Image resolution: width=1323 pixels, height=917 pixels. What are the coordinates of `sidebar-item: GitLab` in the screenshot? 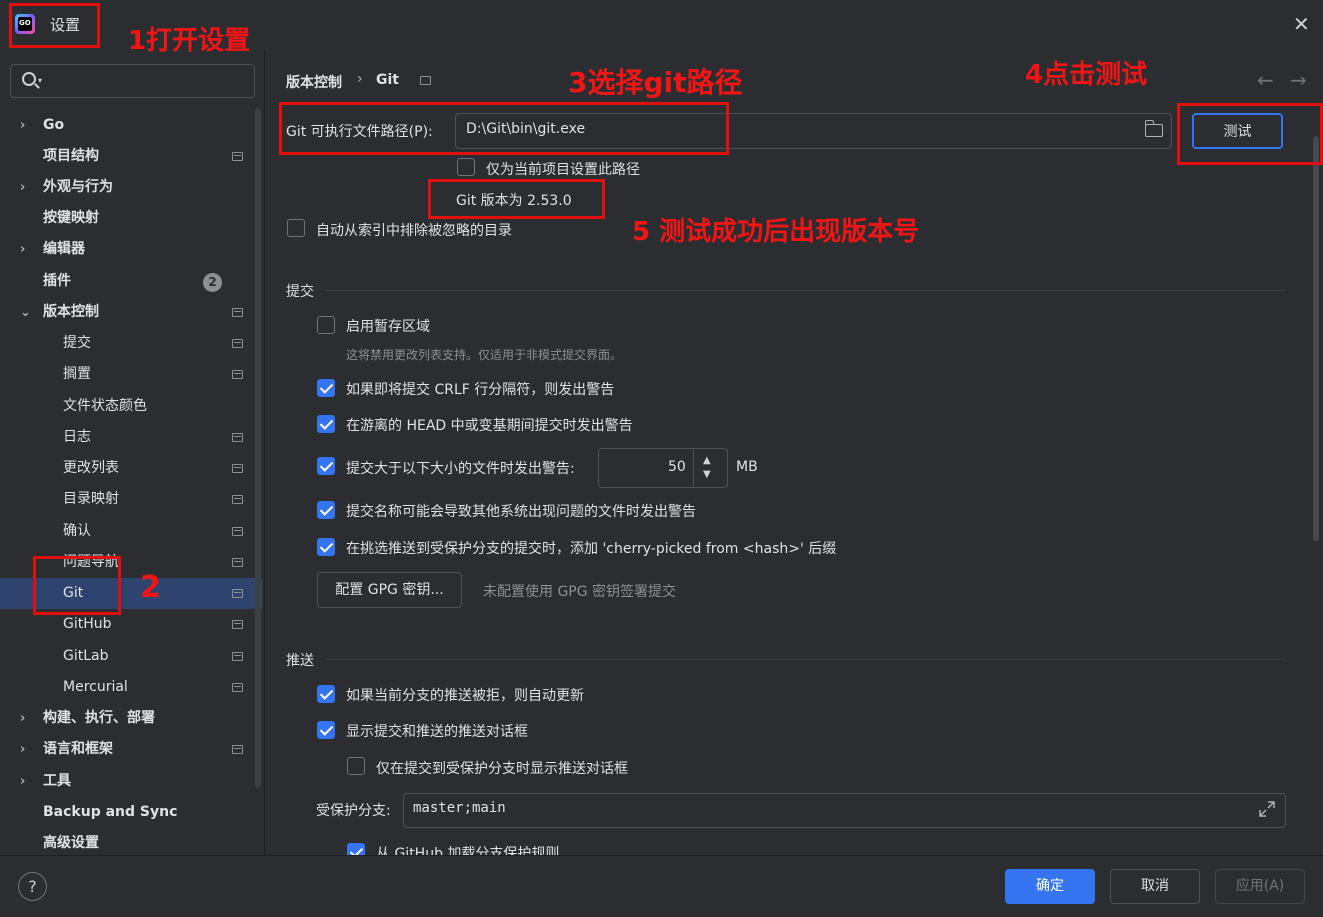 It's located at (131, 656).